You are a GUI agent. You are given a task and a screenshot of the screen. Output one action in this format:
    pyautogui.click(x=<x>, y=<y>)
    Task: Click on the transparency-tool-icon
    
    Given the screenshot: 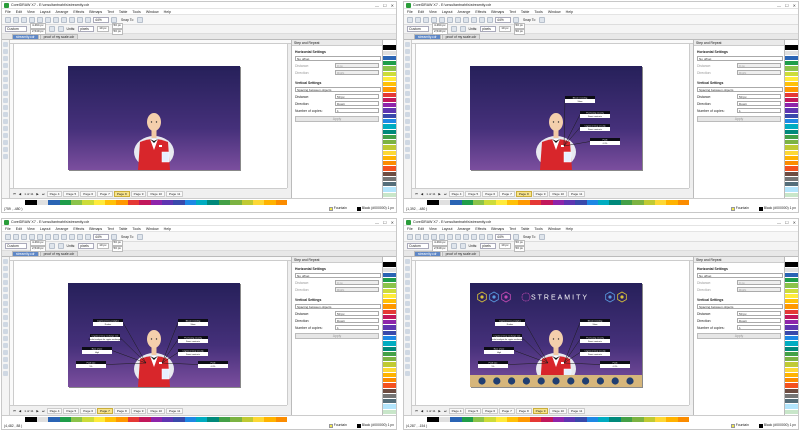 What is the action you would take?
    pyautogui.click(x=407, y=352)
    